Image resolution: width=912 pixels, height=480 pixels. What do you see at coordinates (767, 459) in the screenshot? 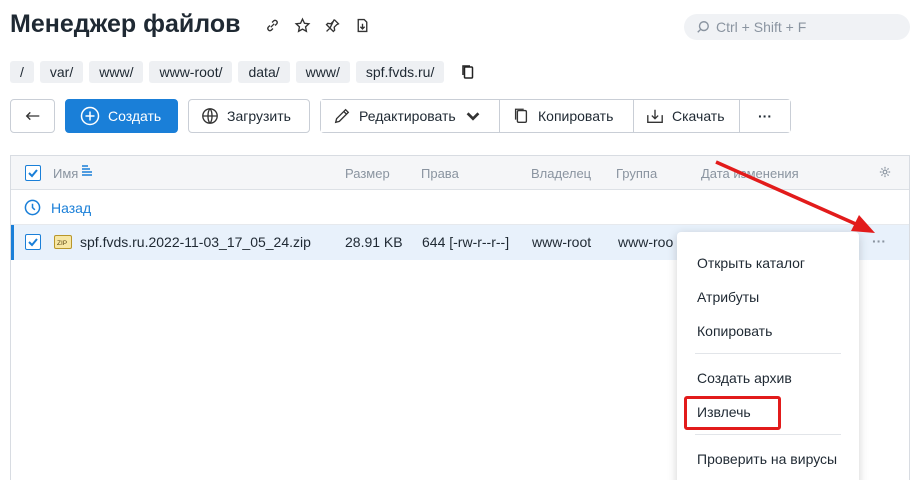
I see `menu-item-virus-check: Проверить на вирусы` at bounding box center [767, 459].